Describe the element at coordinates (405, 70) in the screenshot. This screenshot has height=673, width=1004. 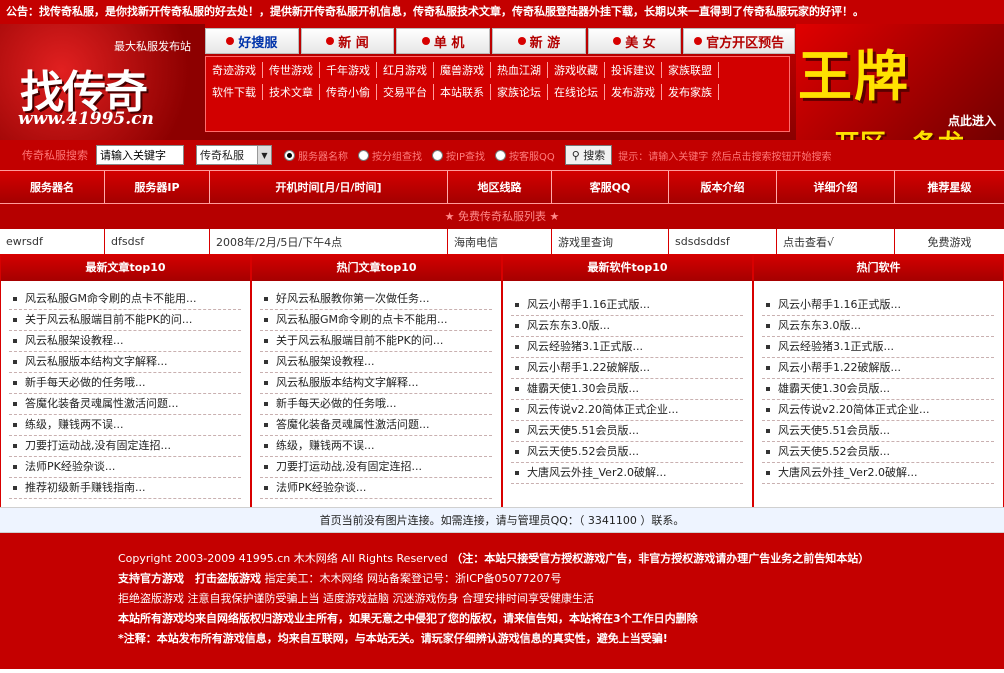
I see `sub-link: 红月游戏` at that location.